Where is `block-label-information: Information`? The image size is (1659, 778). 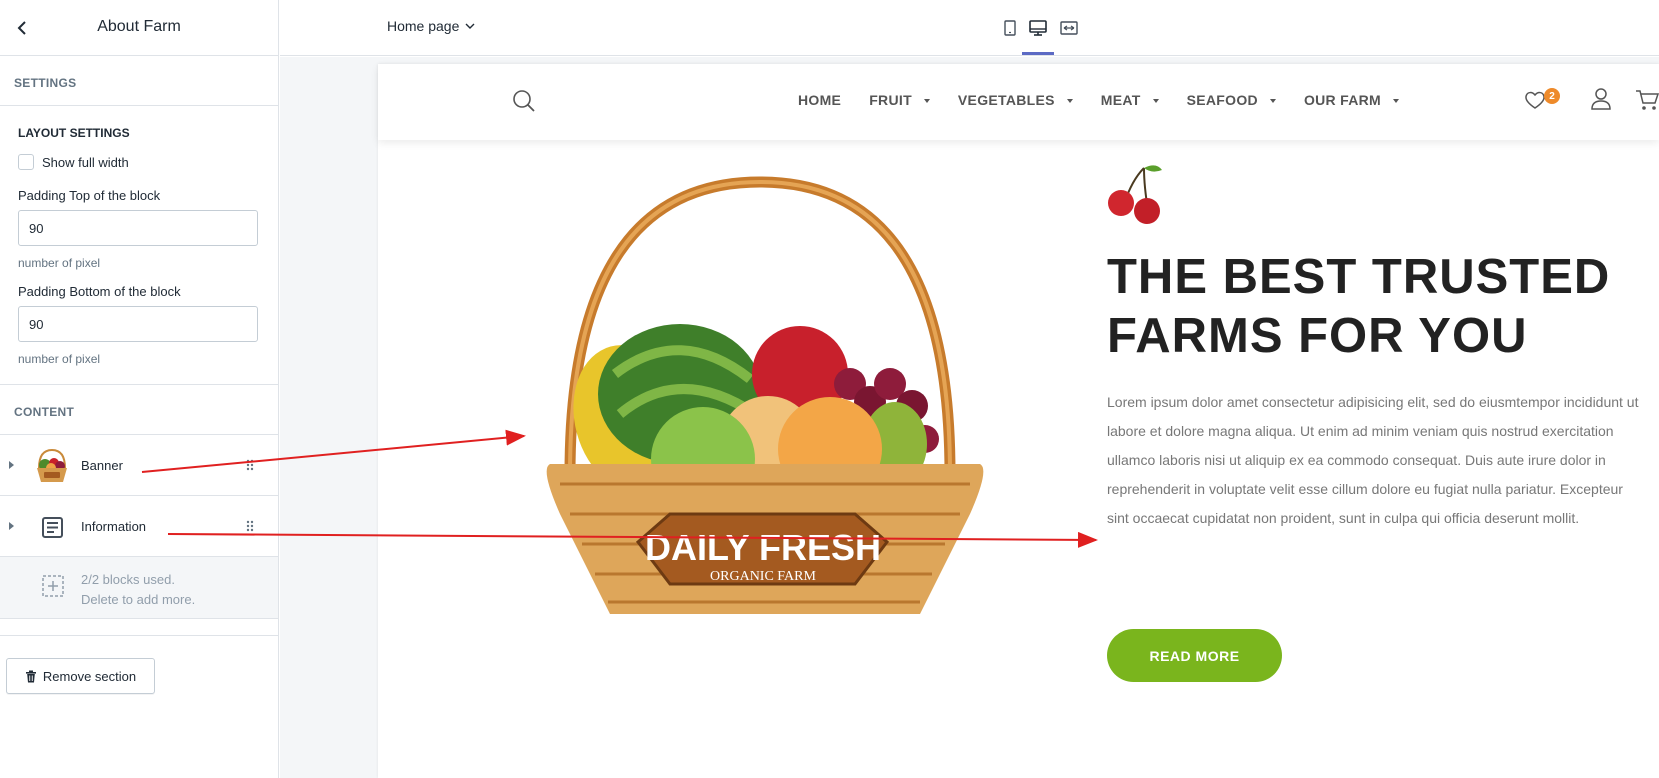 block-label-information: Information is located at coordinates (114, 526).